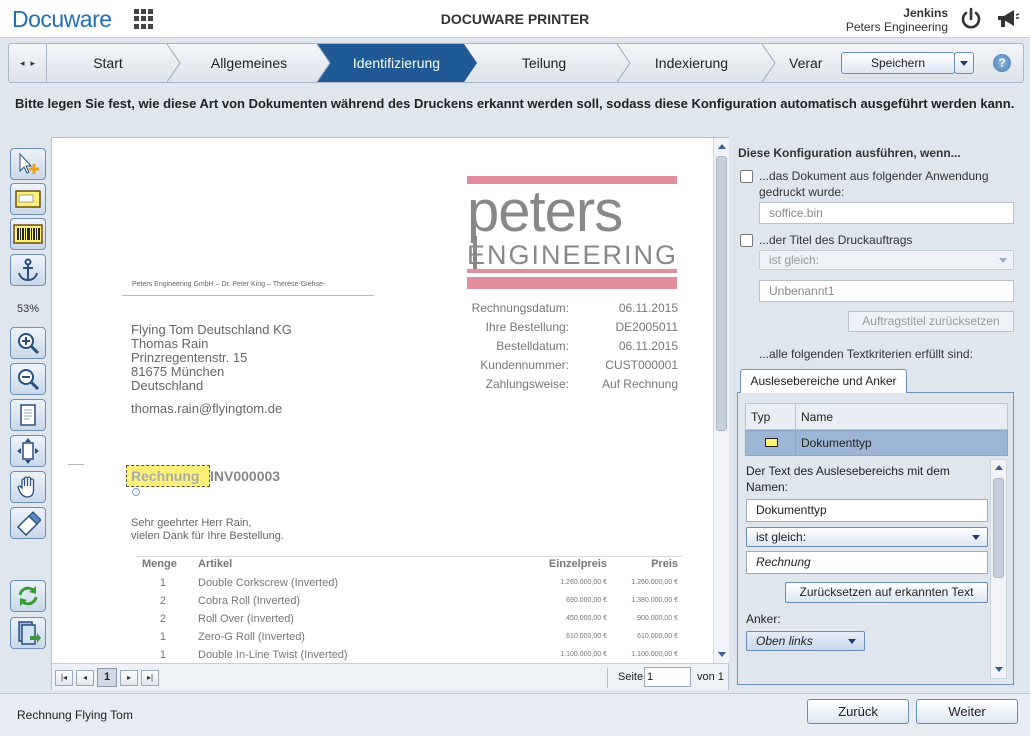  I want to click on step-identifizierung: Identifizierung, so click(396, 63).